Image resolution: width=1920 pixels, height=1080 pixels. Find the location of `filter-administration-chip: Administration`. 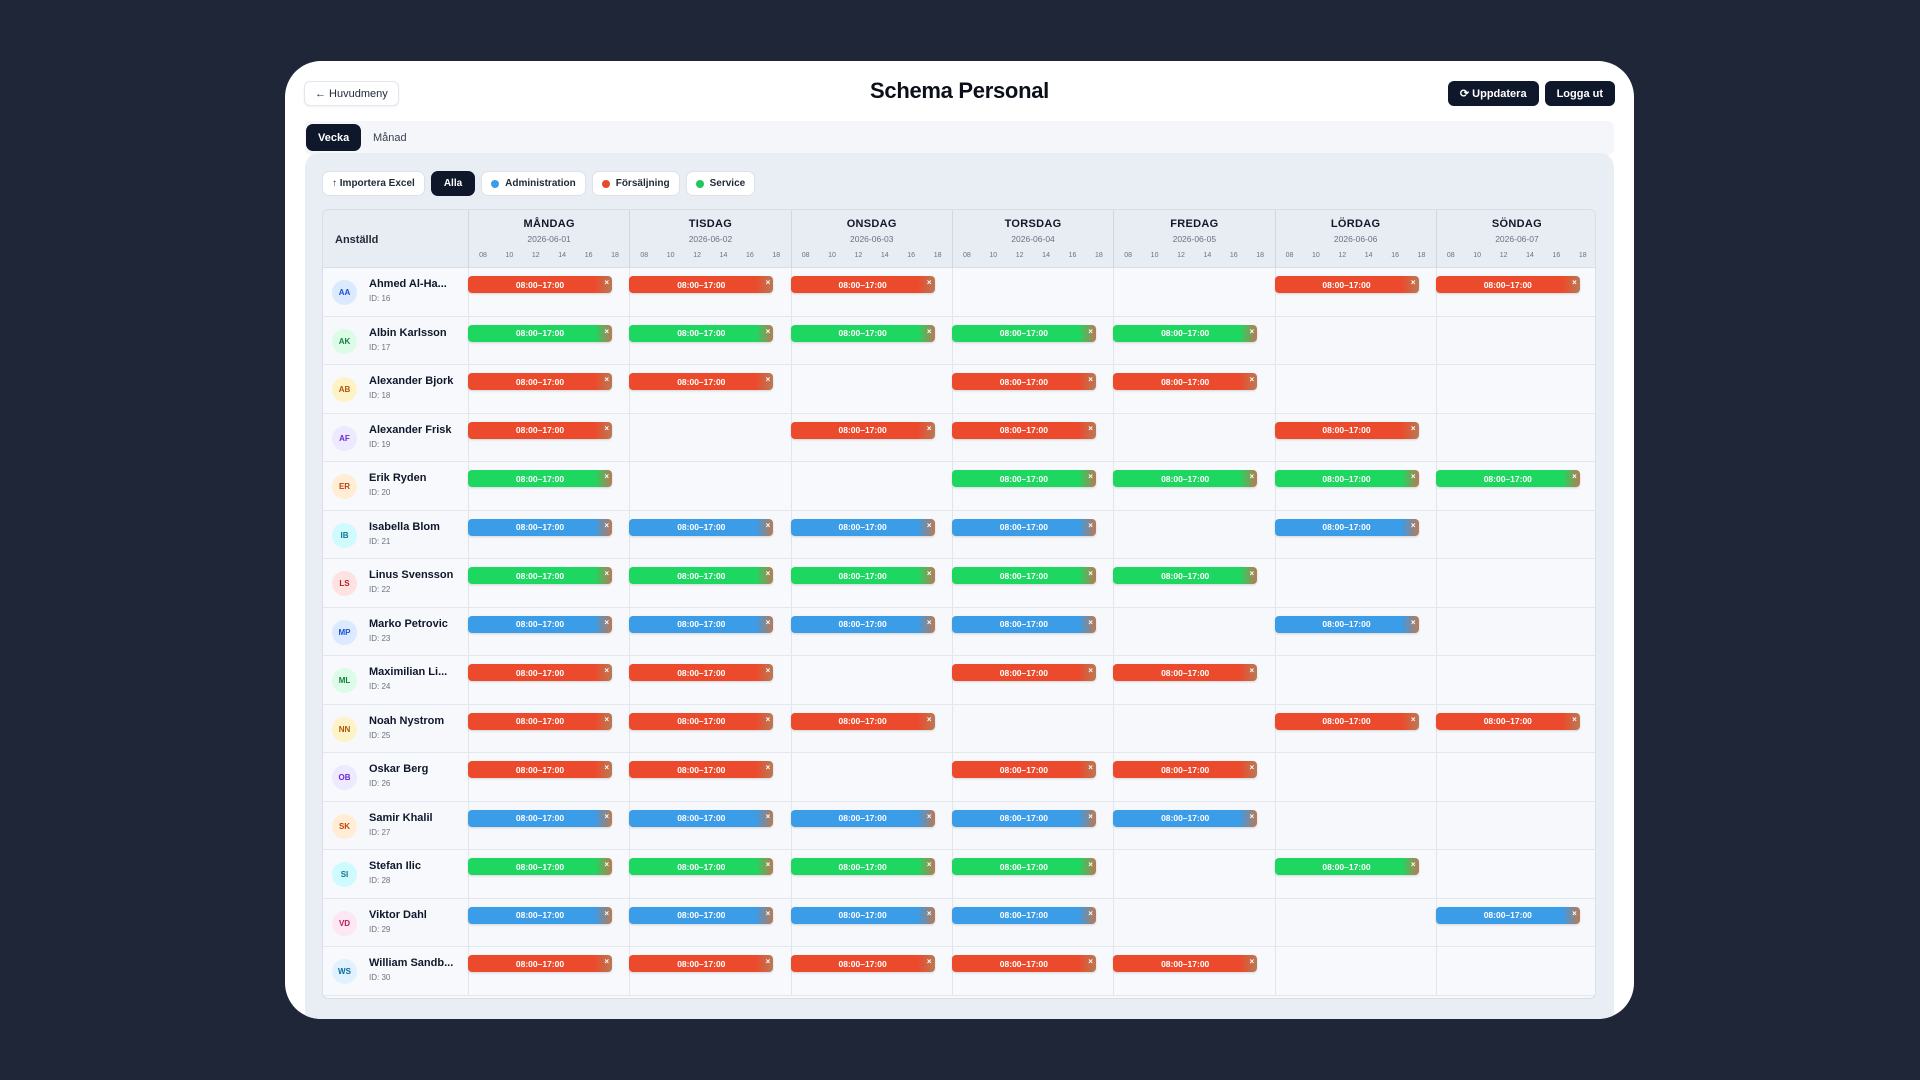

filter-administration-chip: Administration is located at coordinates (533, 183).